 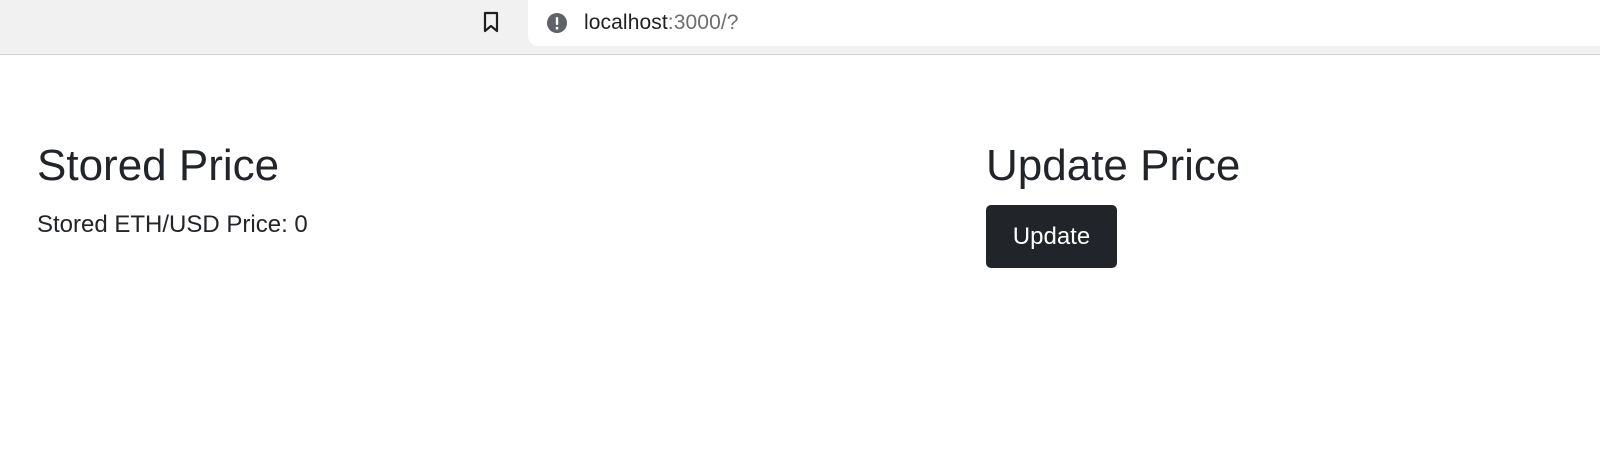 What do you see at coordinates (703, 22) in the screenshot?
I see `url-port-path: :3000/?` at bounding box center [703, 22].